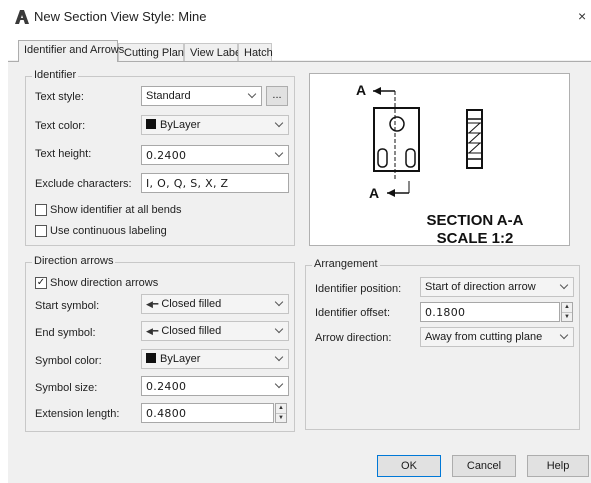  I want to click on cancel-button: Cancel, so click(484, 466).